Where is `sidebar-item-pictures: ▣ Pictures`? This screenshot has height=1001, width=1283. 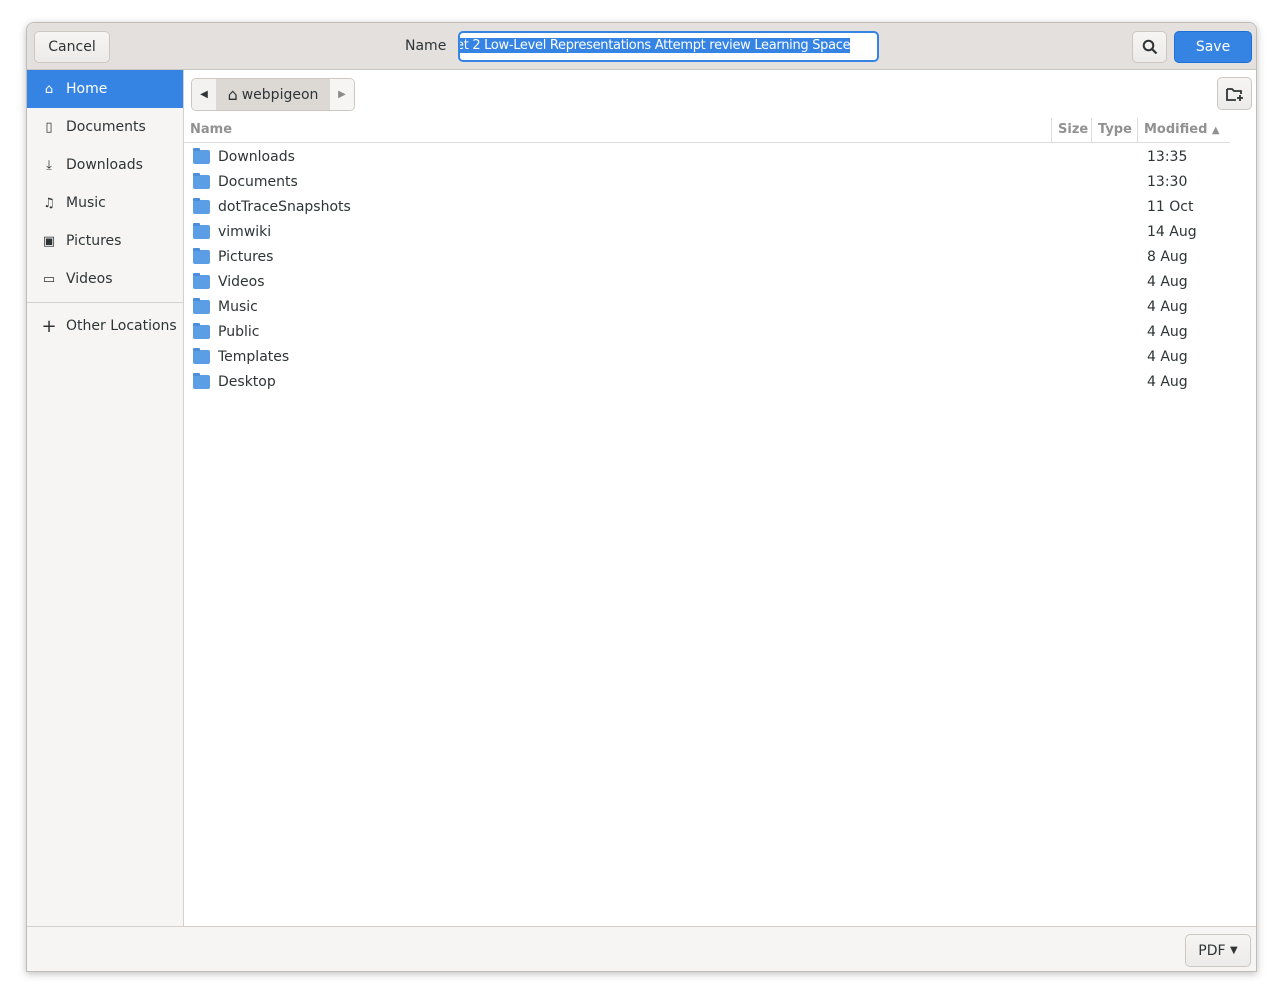 sidebar-item-pictures: ▣ Pictures is located at coordinates (105, 241).